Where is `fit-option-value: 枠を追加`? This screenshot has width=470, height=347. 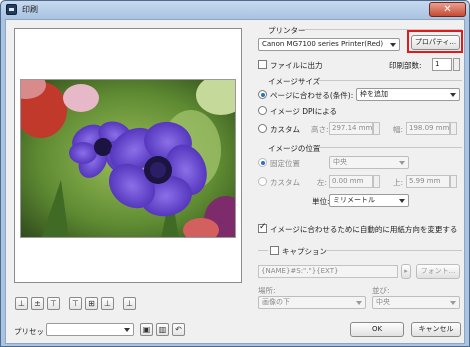
fit-option-value: 枠を追加 is located at coordinates (374, 94).